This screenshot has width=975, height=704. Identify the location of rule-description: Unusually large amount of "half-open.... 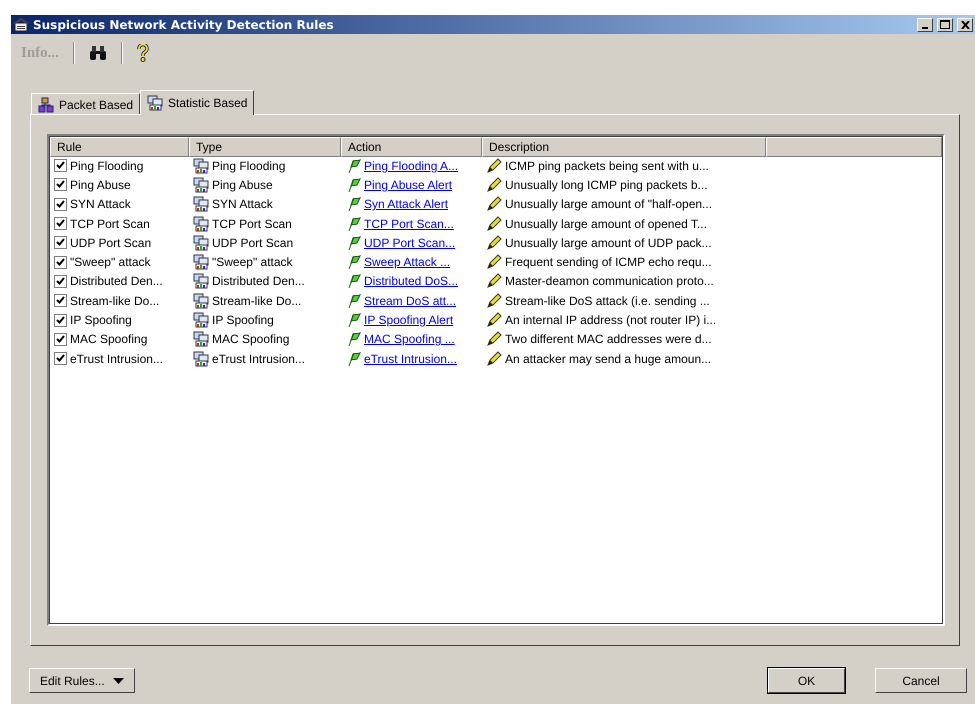
(608, 204).